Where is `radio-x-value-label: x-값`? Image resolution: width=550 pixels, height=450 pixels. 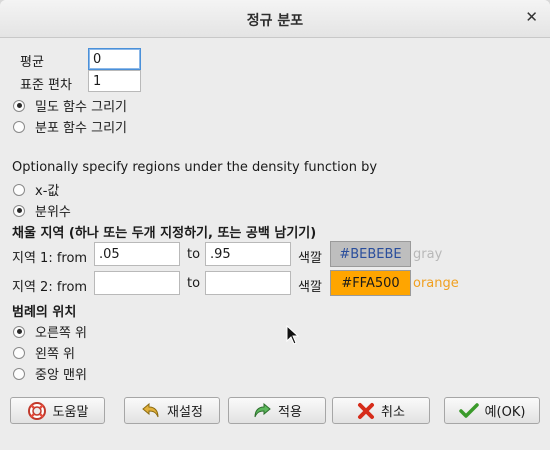
radio-x-value-label: x-값 is located at coordinates (47, 191).